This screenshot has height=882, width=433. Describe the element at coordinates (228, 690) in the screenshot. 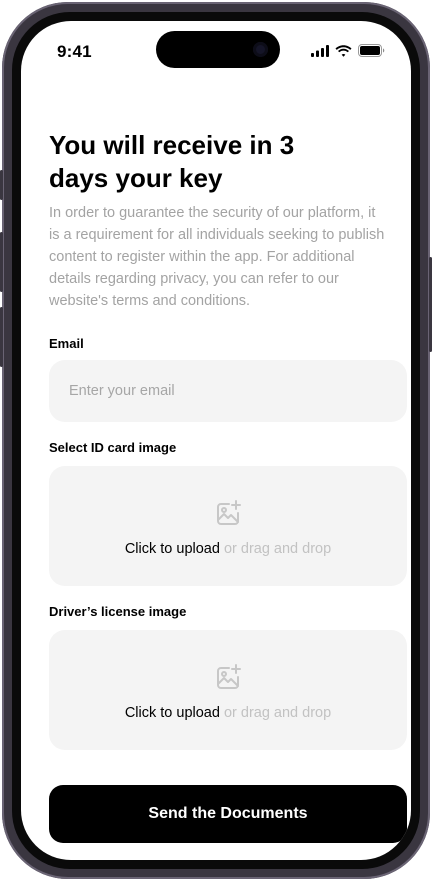

I see `drivers-license-upload-dropzone: Click to upload or drag and drop` at that location.